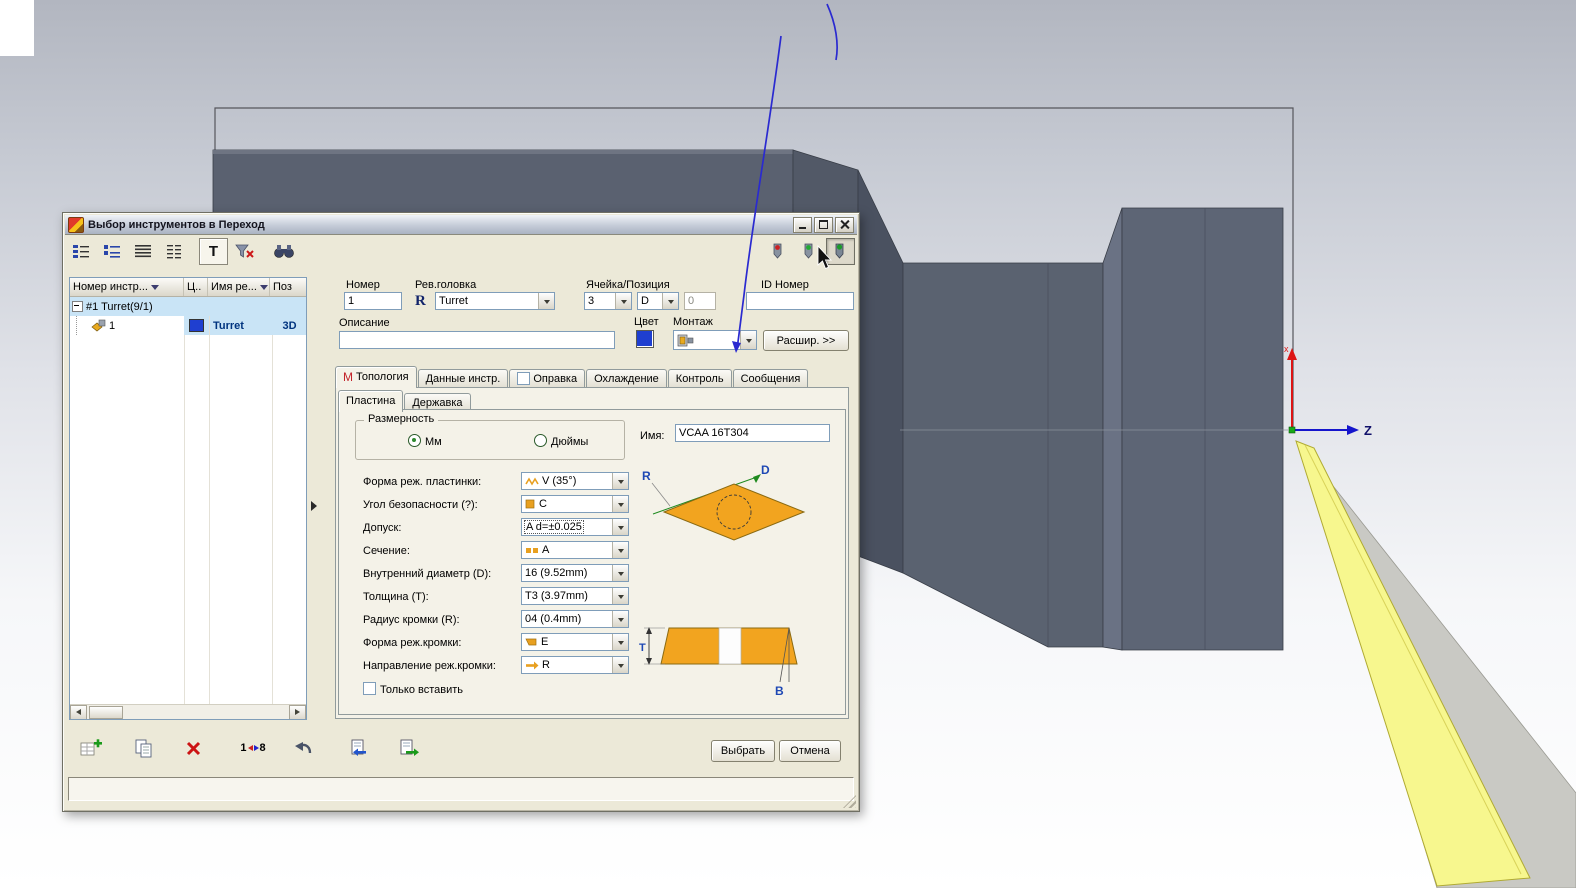 The width and height of the screenshot is (1576, 888). I want to click on description-field, so click(477, 340).